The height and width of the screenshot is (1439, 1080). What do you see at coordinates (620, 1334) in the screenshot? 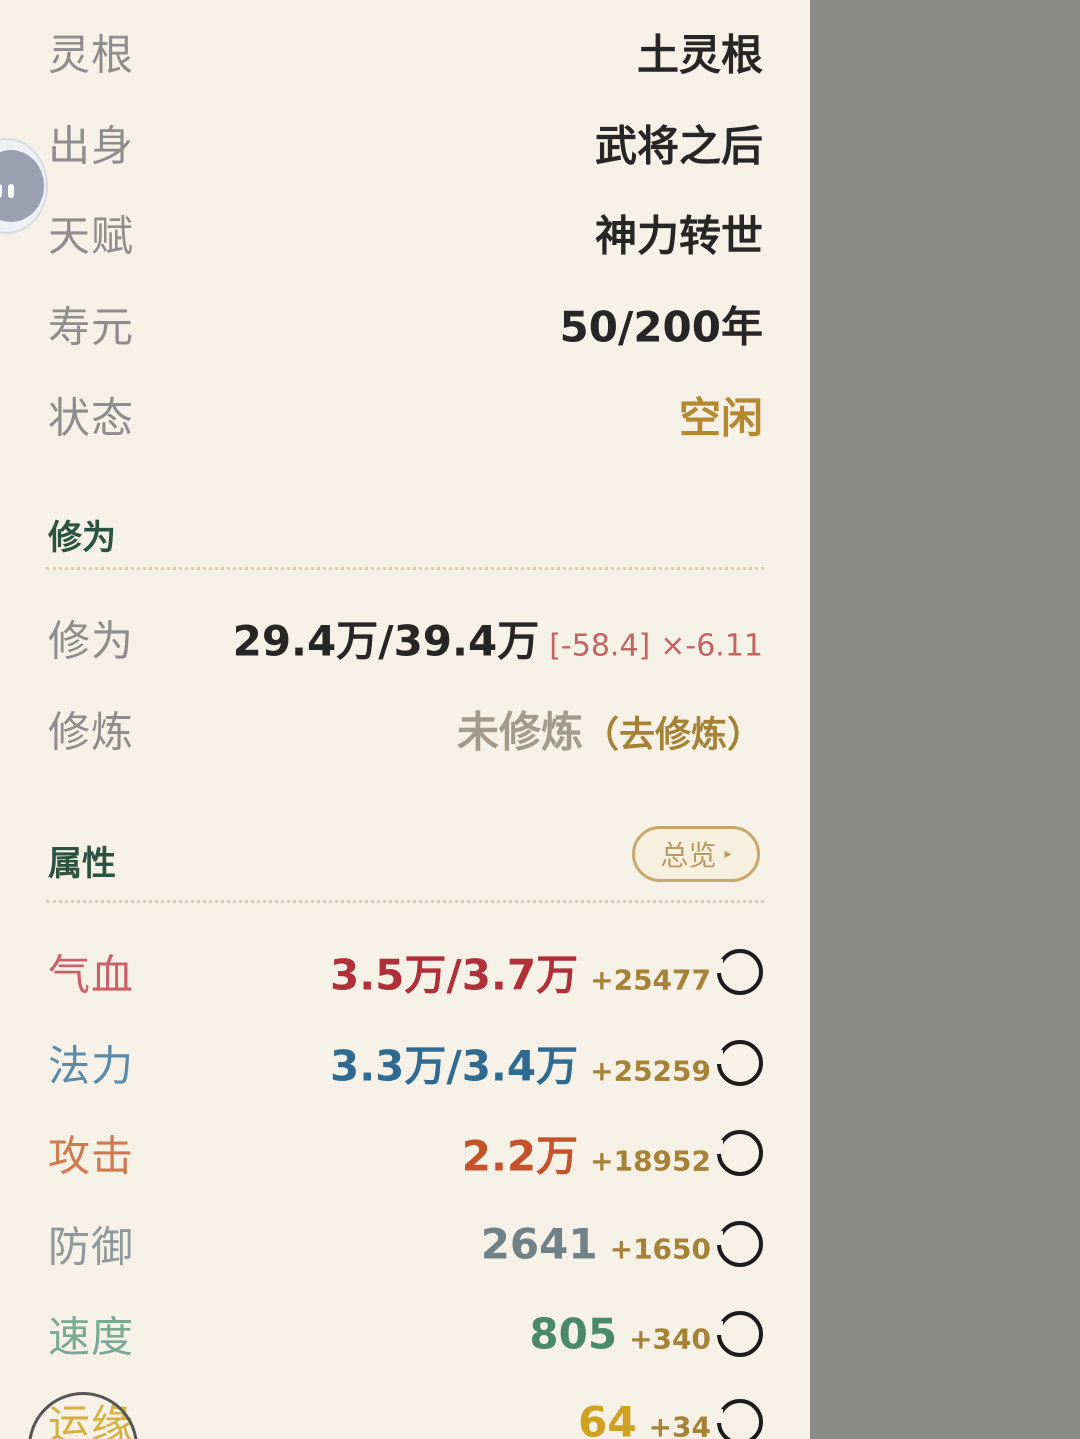
I see `speed-value: 805 +340` at bounding box center [620, 1334].